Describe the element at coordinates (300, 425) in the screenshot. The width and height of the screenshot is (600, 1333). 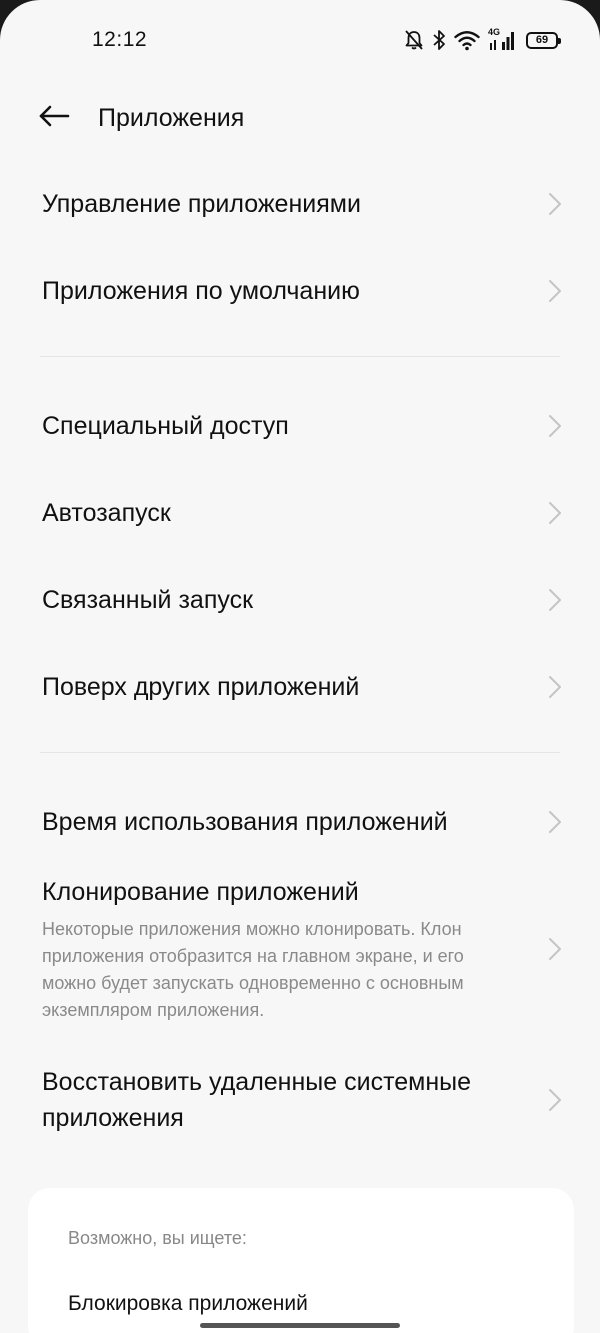
I see `menu-item-special-access: Специальный доступ` at that location.